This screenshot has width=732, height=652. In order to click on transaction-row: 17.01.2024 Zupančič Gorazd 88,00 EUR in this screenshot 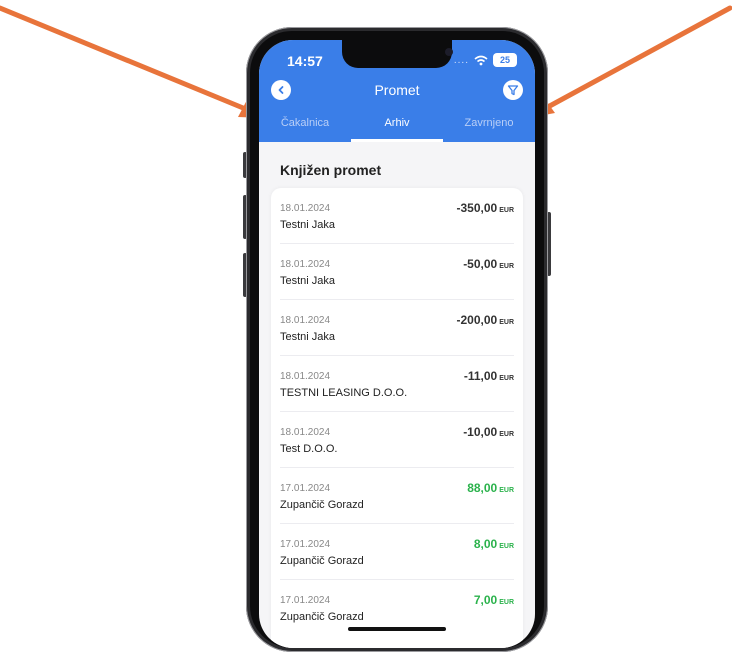, I will do `click(397, 496)`.